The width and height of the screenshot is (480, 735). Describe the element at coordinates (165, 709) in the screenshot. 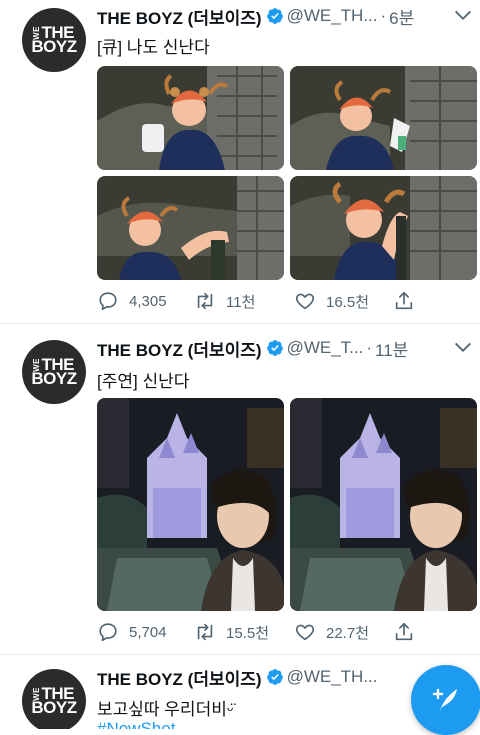

I see `tweet-text: 보고싶따 우리더비ᵕ̈` at that location.